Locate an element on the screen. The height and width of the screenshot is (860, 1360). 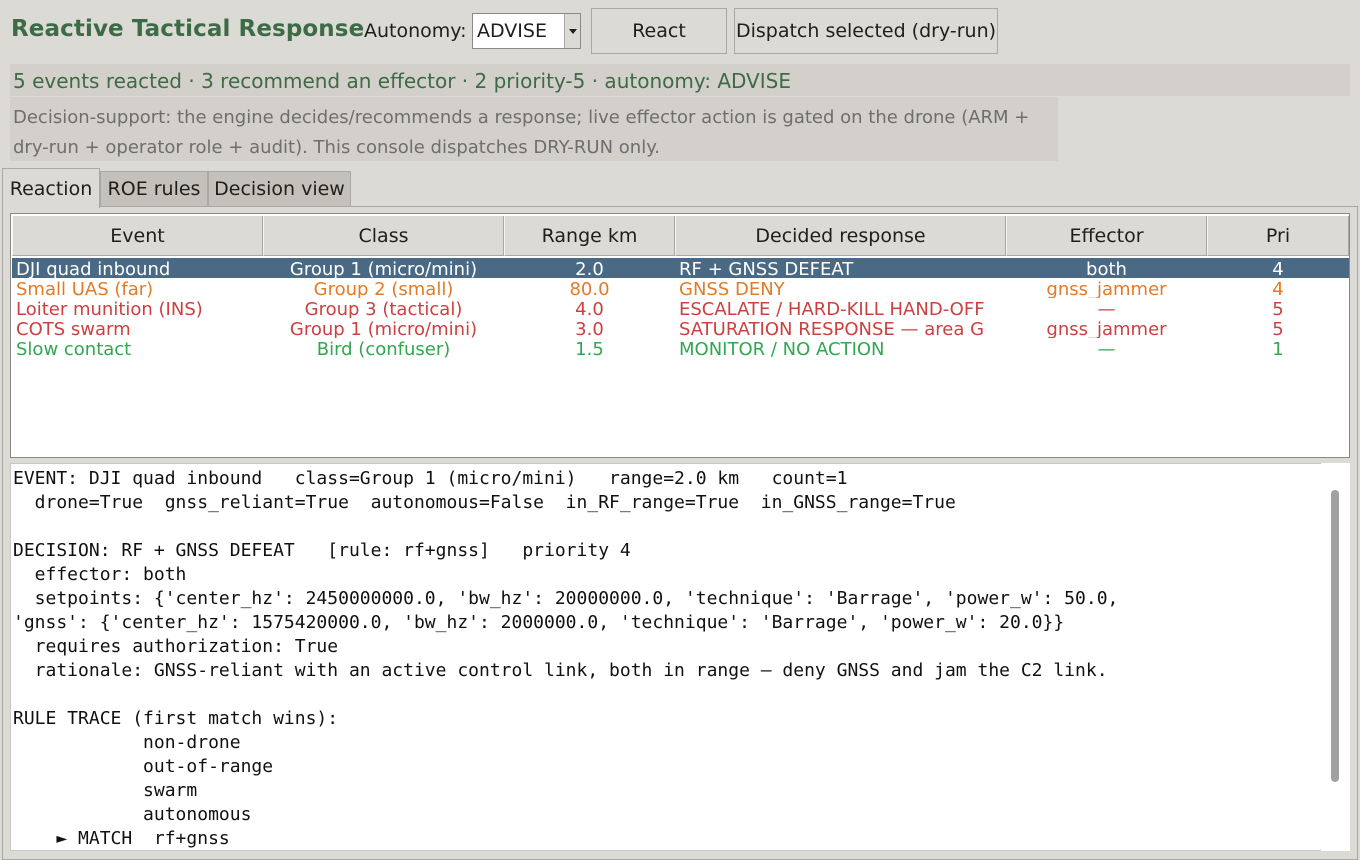
cell-response: GNSS DENY is located at coordinates (732, 288).